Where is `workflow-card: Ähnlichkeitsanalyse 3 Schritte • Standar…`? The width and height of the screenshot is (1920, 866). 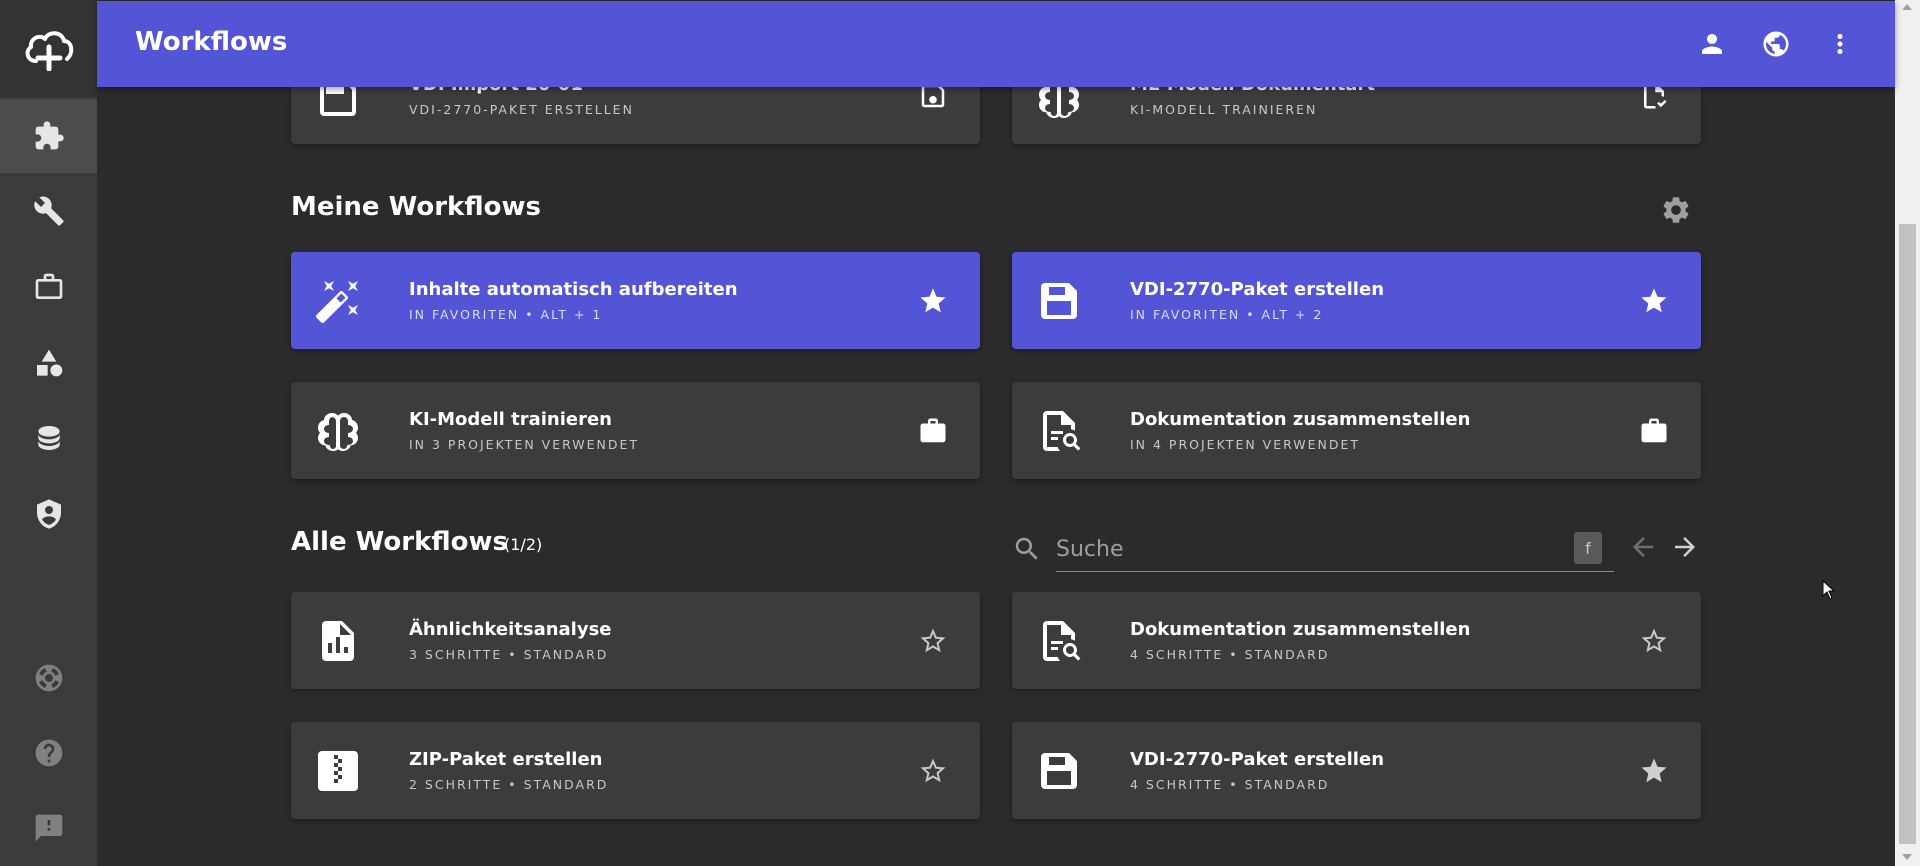
workflow-card: Ähnlichkeitsanalyse 3 Schritte • Standar… is located at coordinates (635, 640).